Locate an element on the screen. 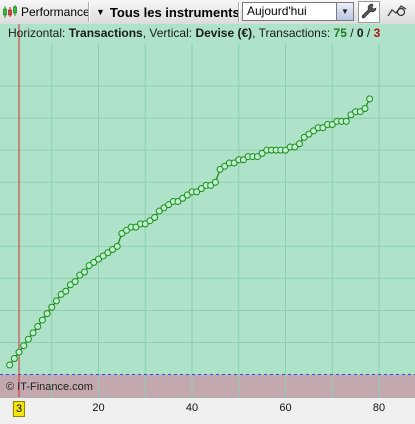 This screenshot has width=415, height=424. transactions-label: , Transactions: is located at coordinates (291, 33).